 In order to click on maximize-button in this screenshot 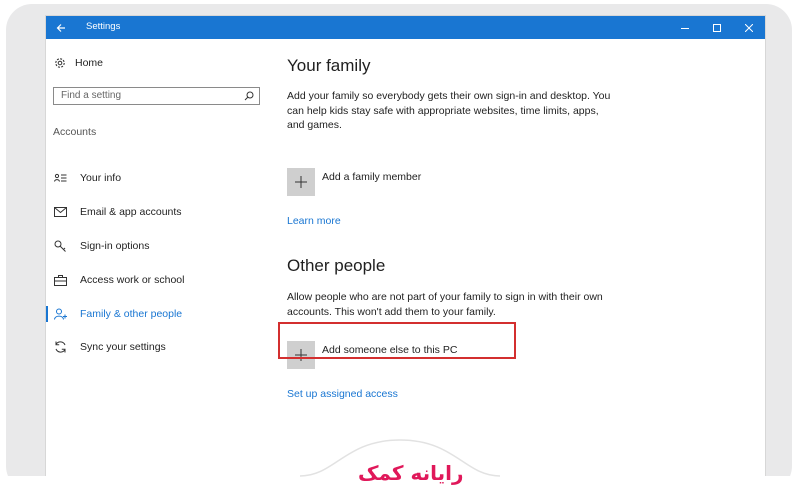, I will do `click(717, 27)`.